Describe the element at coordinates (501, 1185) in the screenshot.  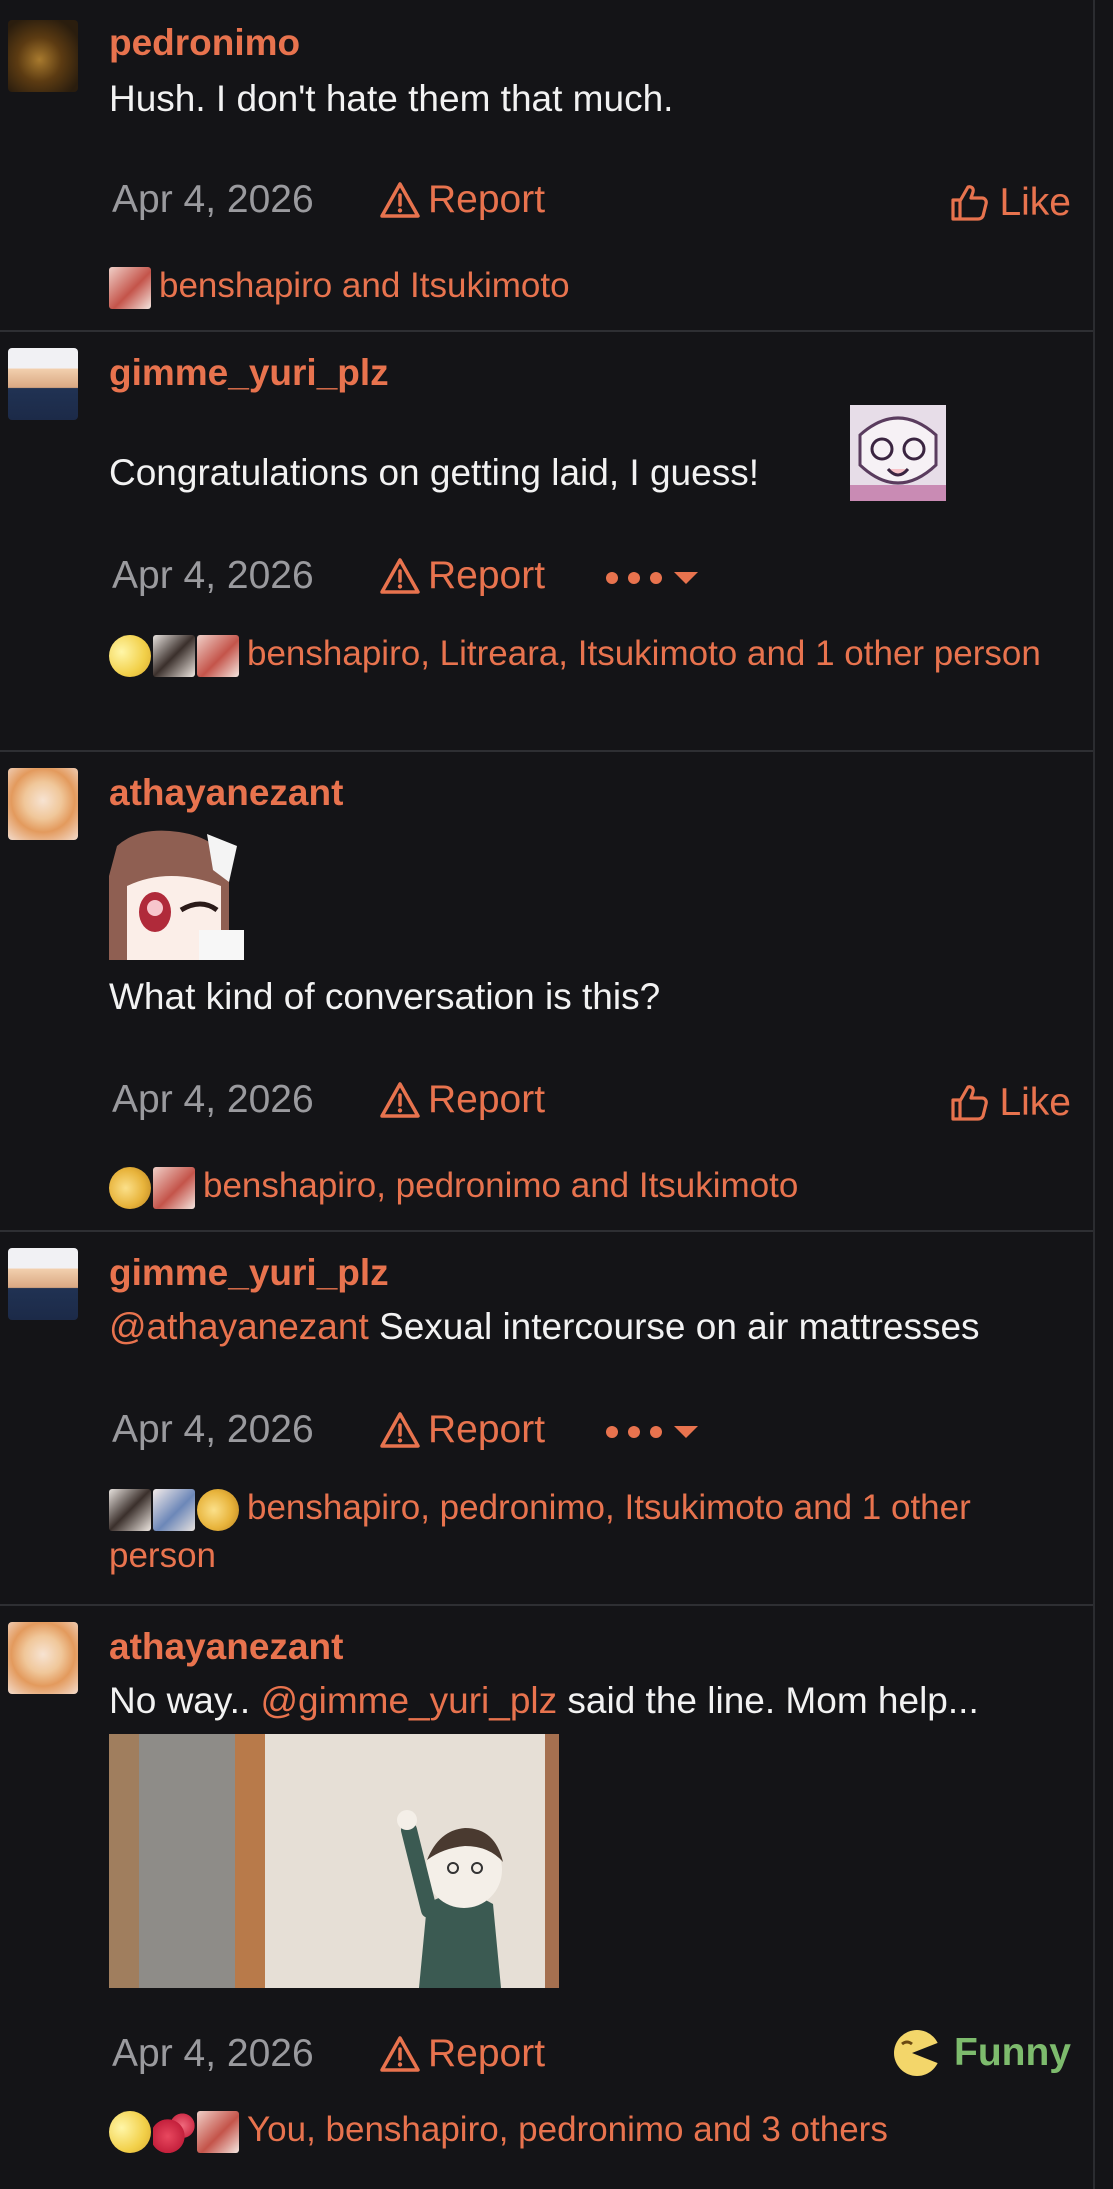
I see `reactions-text: benshapiro, pedronimo and Itsukimoto` at that location.